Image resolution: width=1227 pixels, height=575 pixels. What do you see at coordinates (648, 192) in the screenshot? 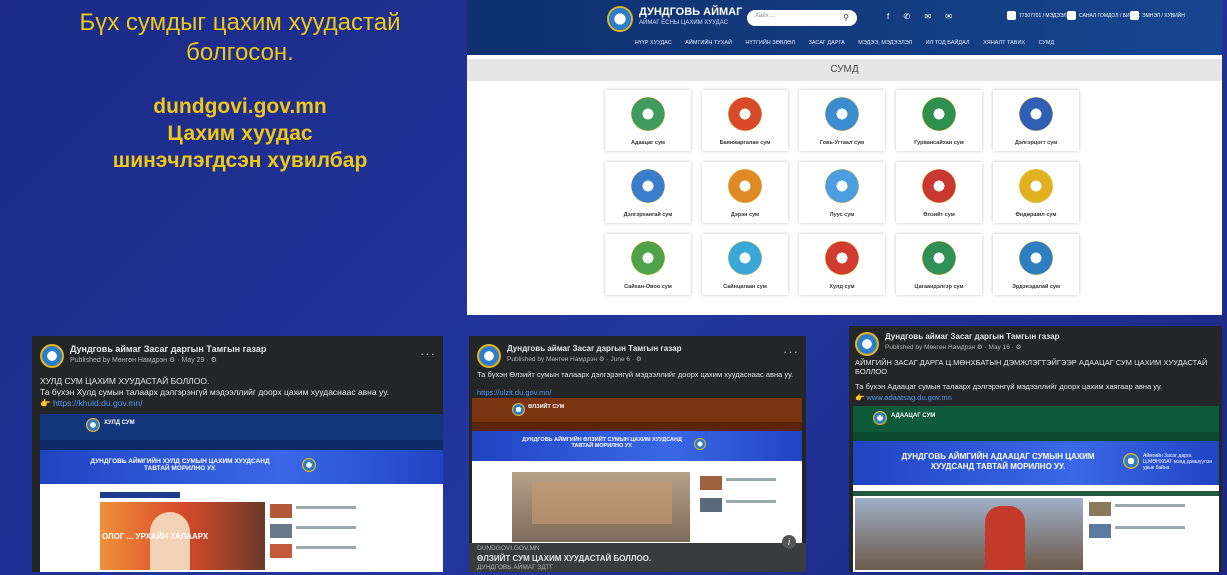
I see `soum-card: Дэлгэрхангай сум` at bounding box center [648, 192].